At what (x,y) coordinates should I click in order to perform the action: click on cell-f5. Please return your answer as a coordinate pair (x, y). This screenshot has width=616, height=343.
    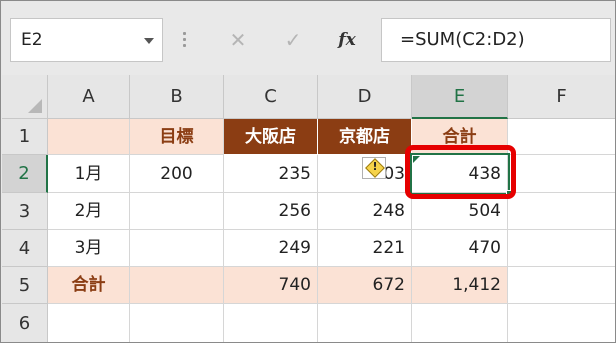
    Looking at the image, I should click on (561, 285).